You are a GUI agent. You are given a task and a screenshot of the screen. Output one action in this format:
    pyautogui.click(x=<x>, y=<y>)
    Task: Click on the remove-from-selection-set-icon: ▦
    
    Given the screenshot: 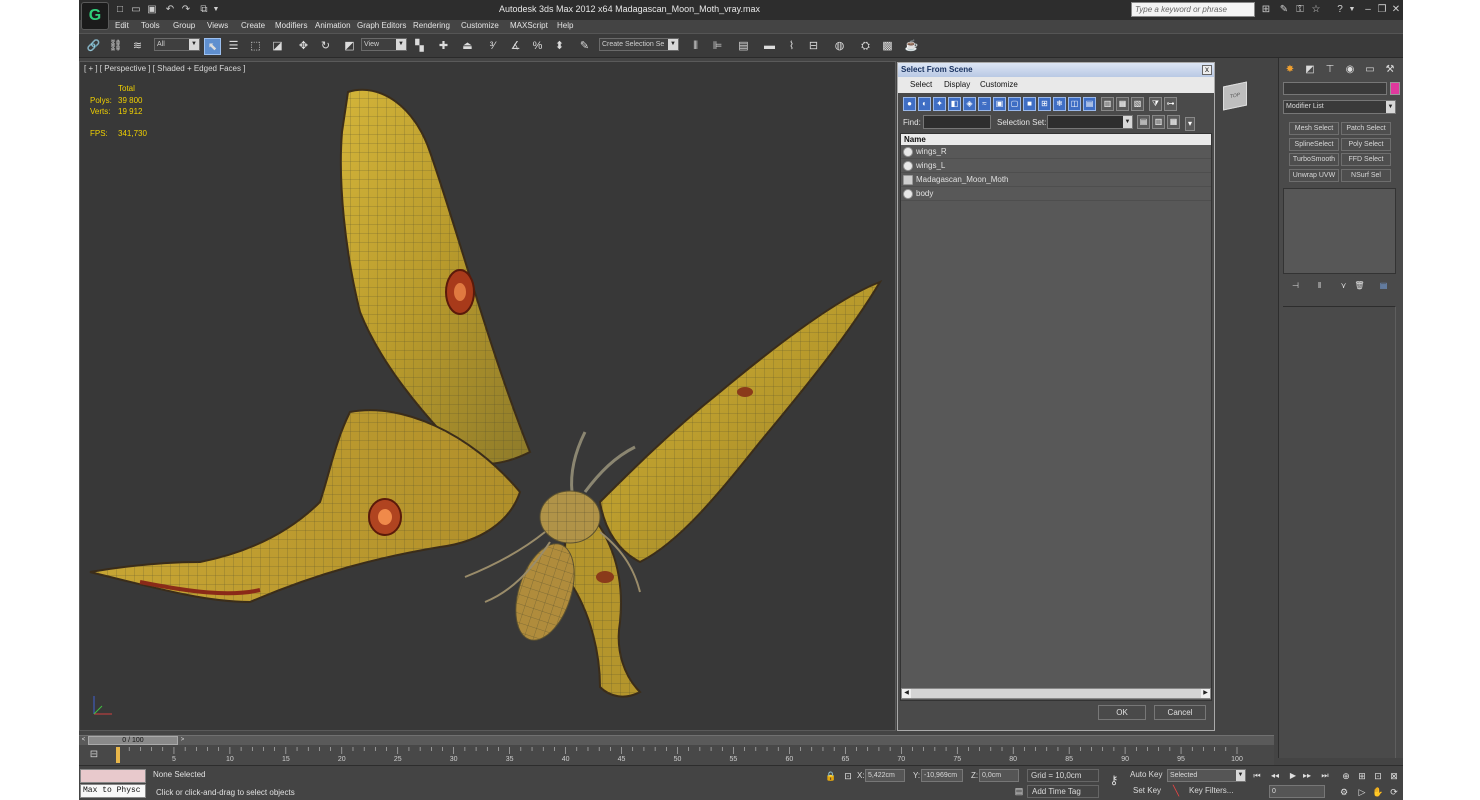 What is the action you would take?
    pyautogui.click(x=1173, y=122)
    